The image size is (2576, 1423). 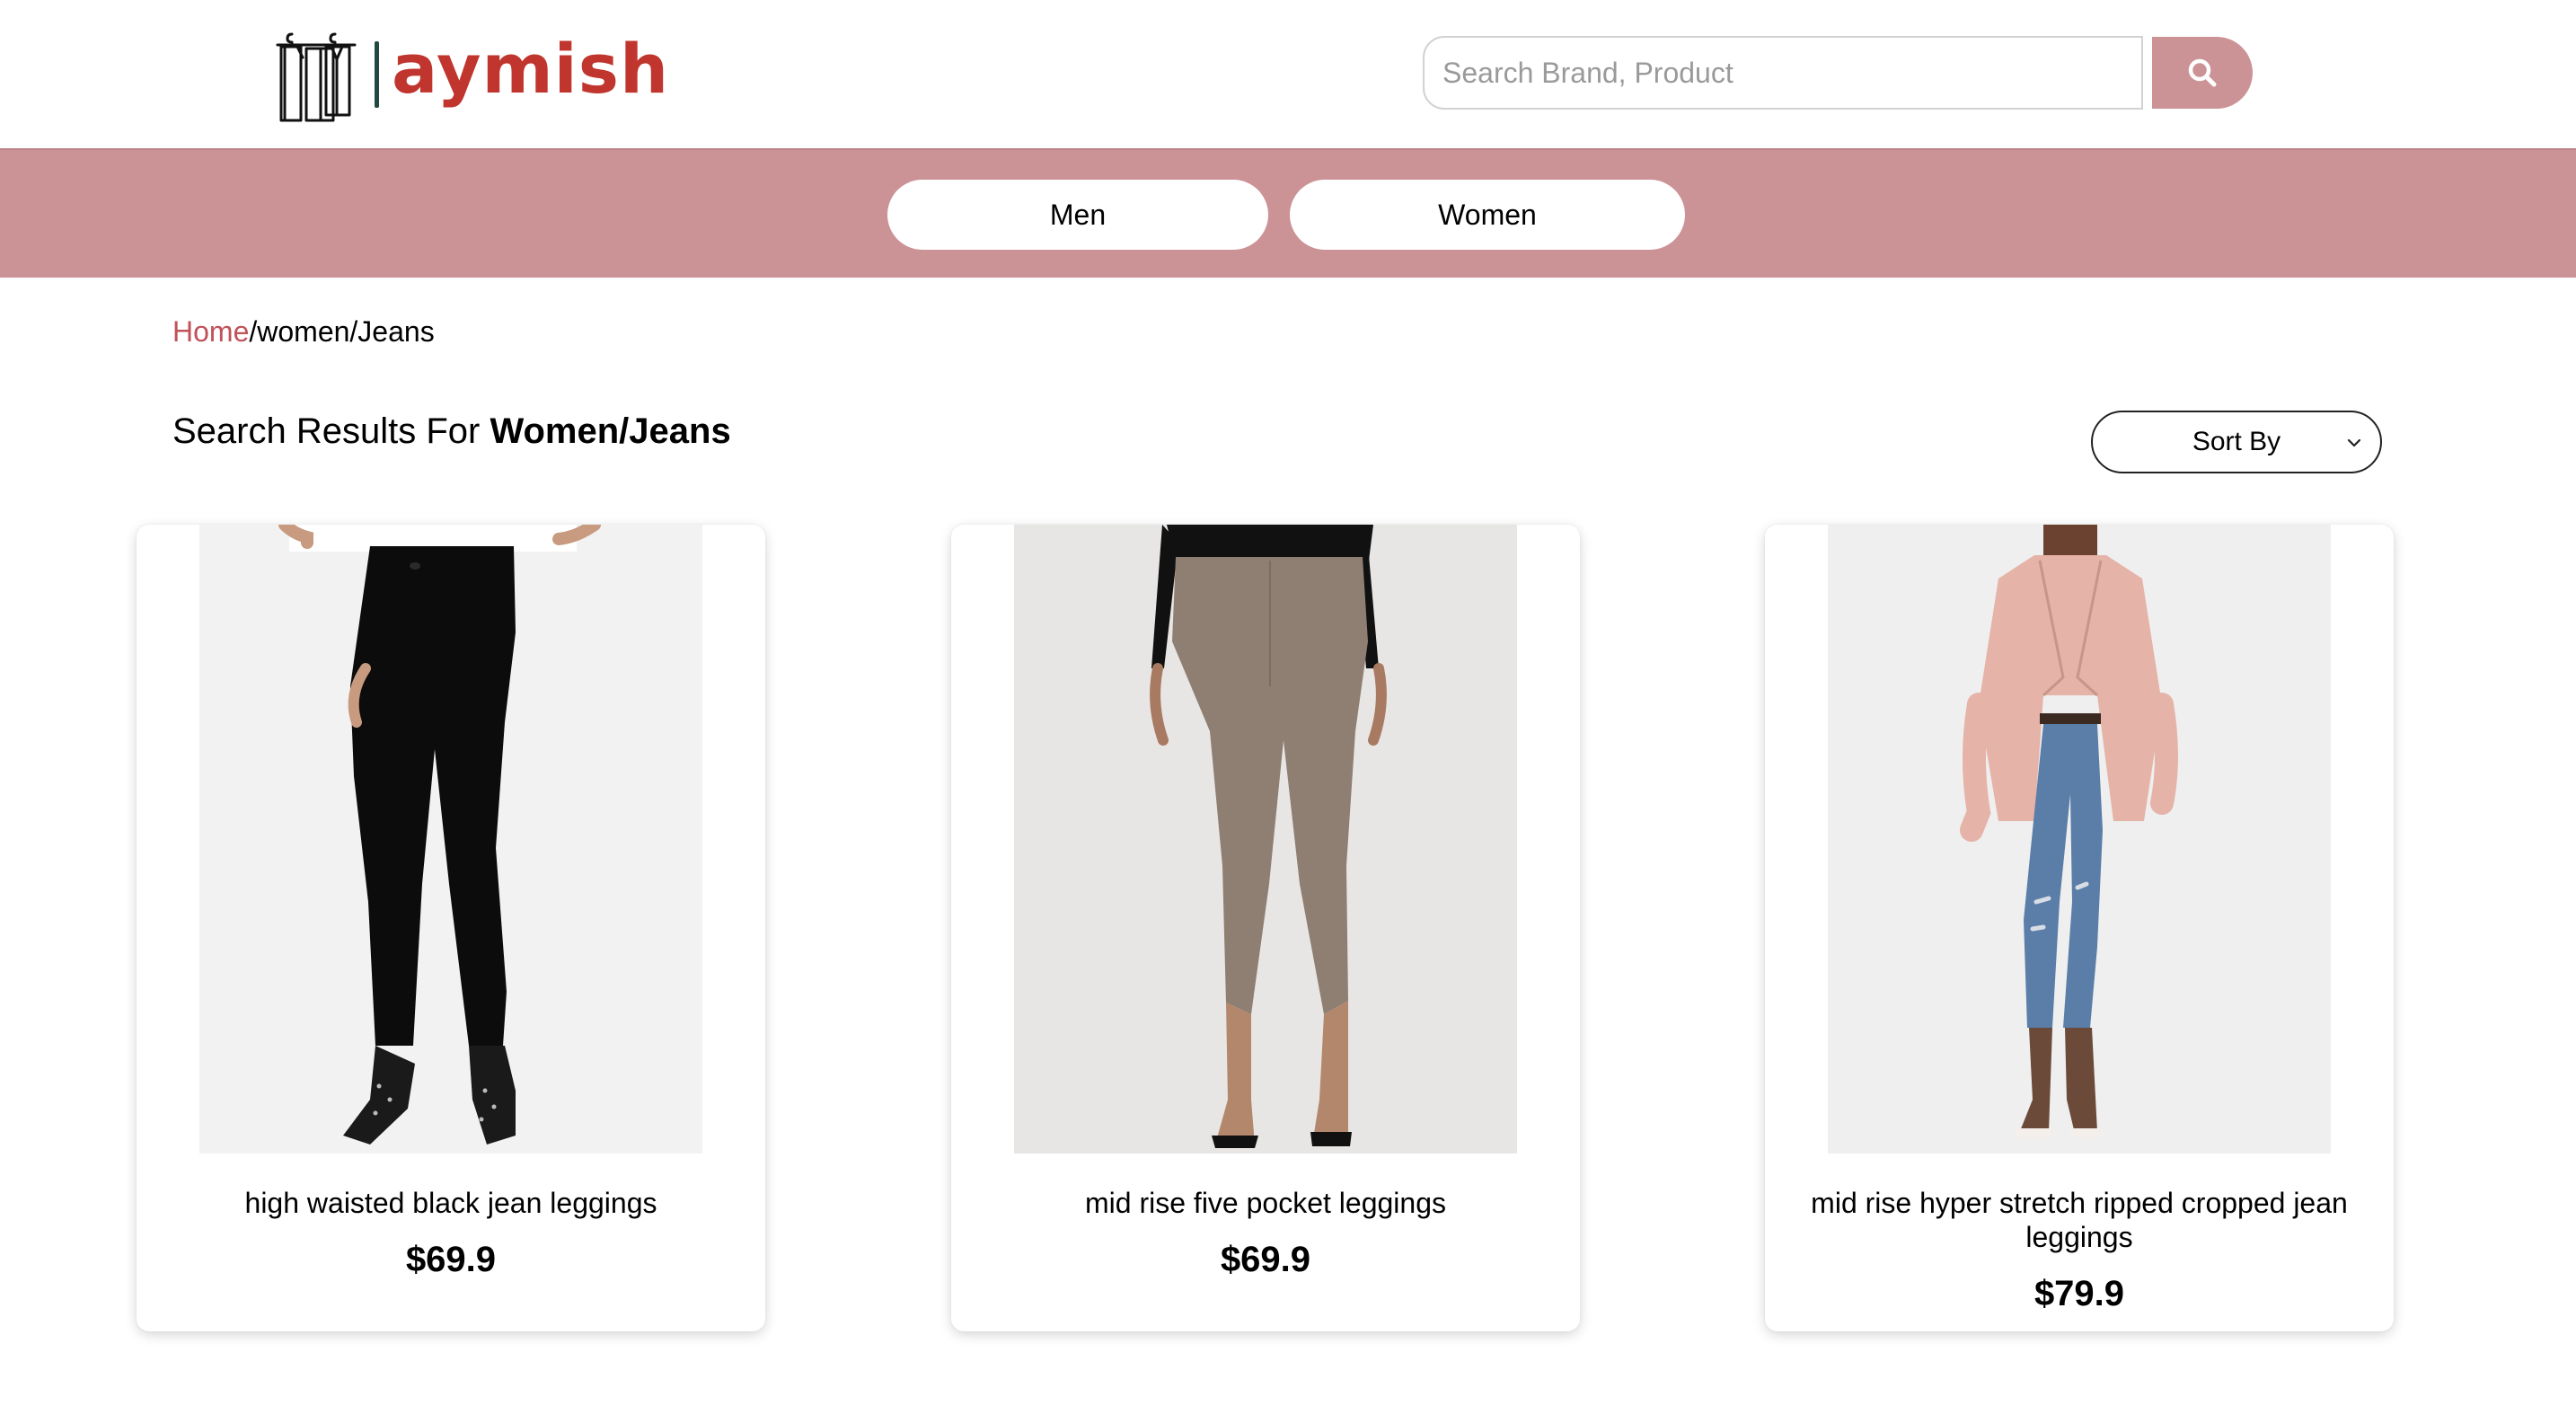 I want to click on category-nav: Men Women, so click(x=1288, y=213).